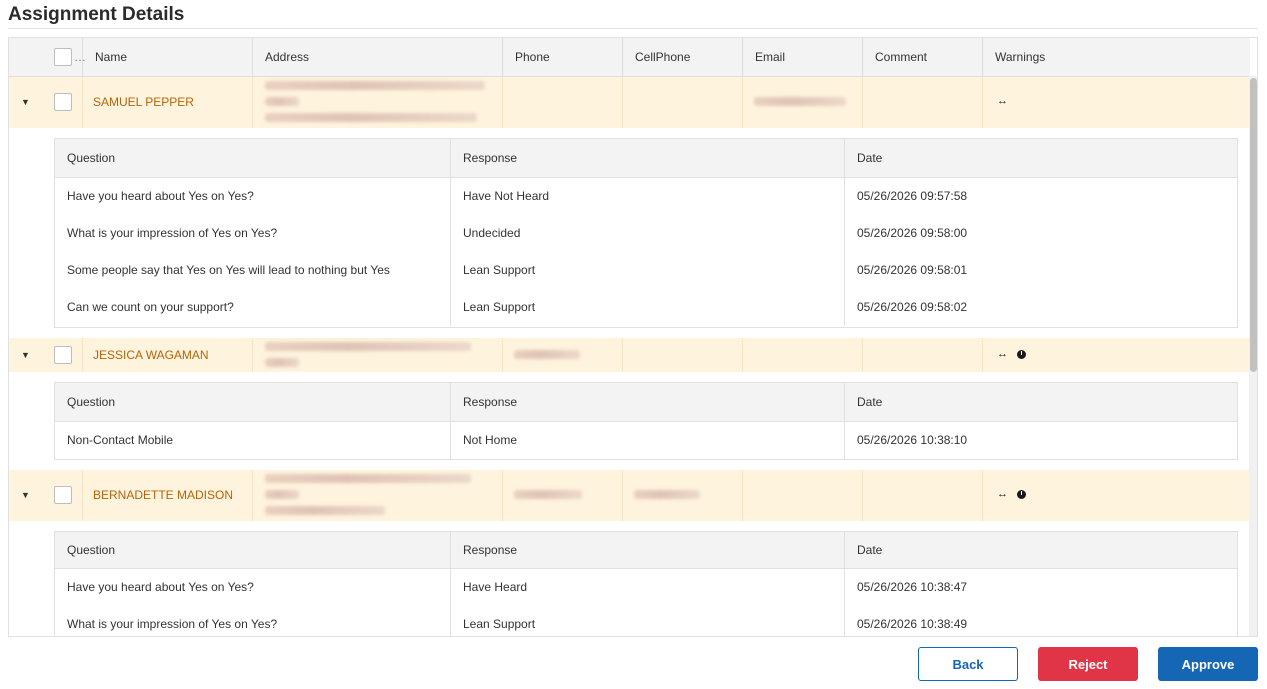 The width and height of the screenshot is (1267, 689). Describe the element at coordinates (1116, 57) in the screenshot. I see `column-header-warnings: Warnings` at that location.